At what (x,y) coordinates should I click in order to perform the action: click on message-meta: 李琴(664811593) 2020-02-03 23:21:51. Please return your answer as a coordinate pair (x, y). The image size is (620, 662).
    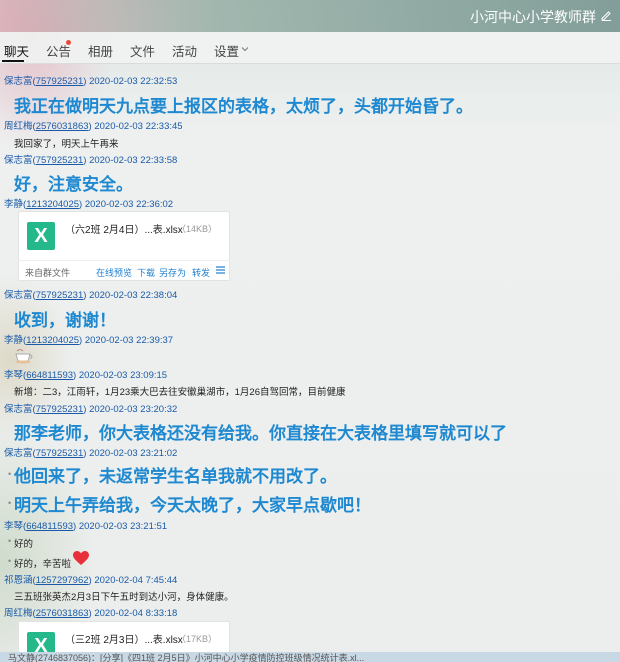
    Looking at the image, I should click on (86, 526).